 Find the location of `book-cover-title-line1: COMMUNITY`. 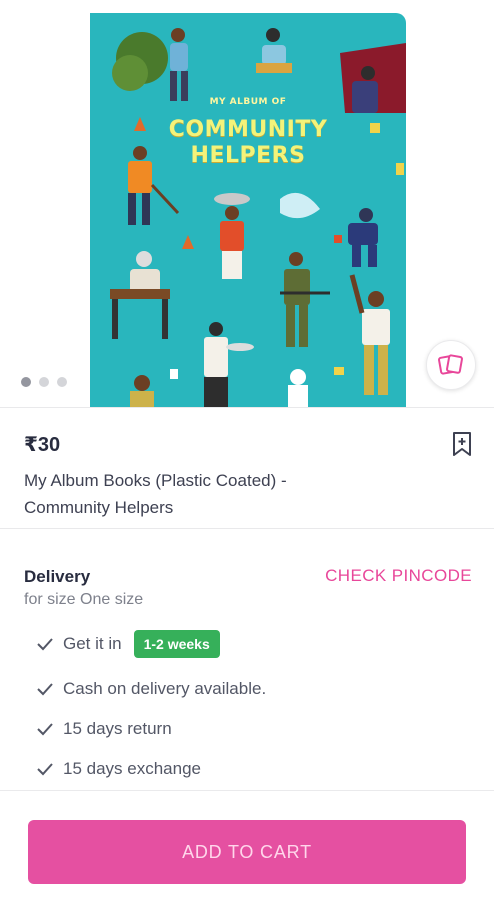

book-cover-title-line1: COMMUNITY is located at coordinates (248, 129).